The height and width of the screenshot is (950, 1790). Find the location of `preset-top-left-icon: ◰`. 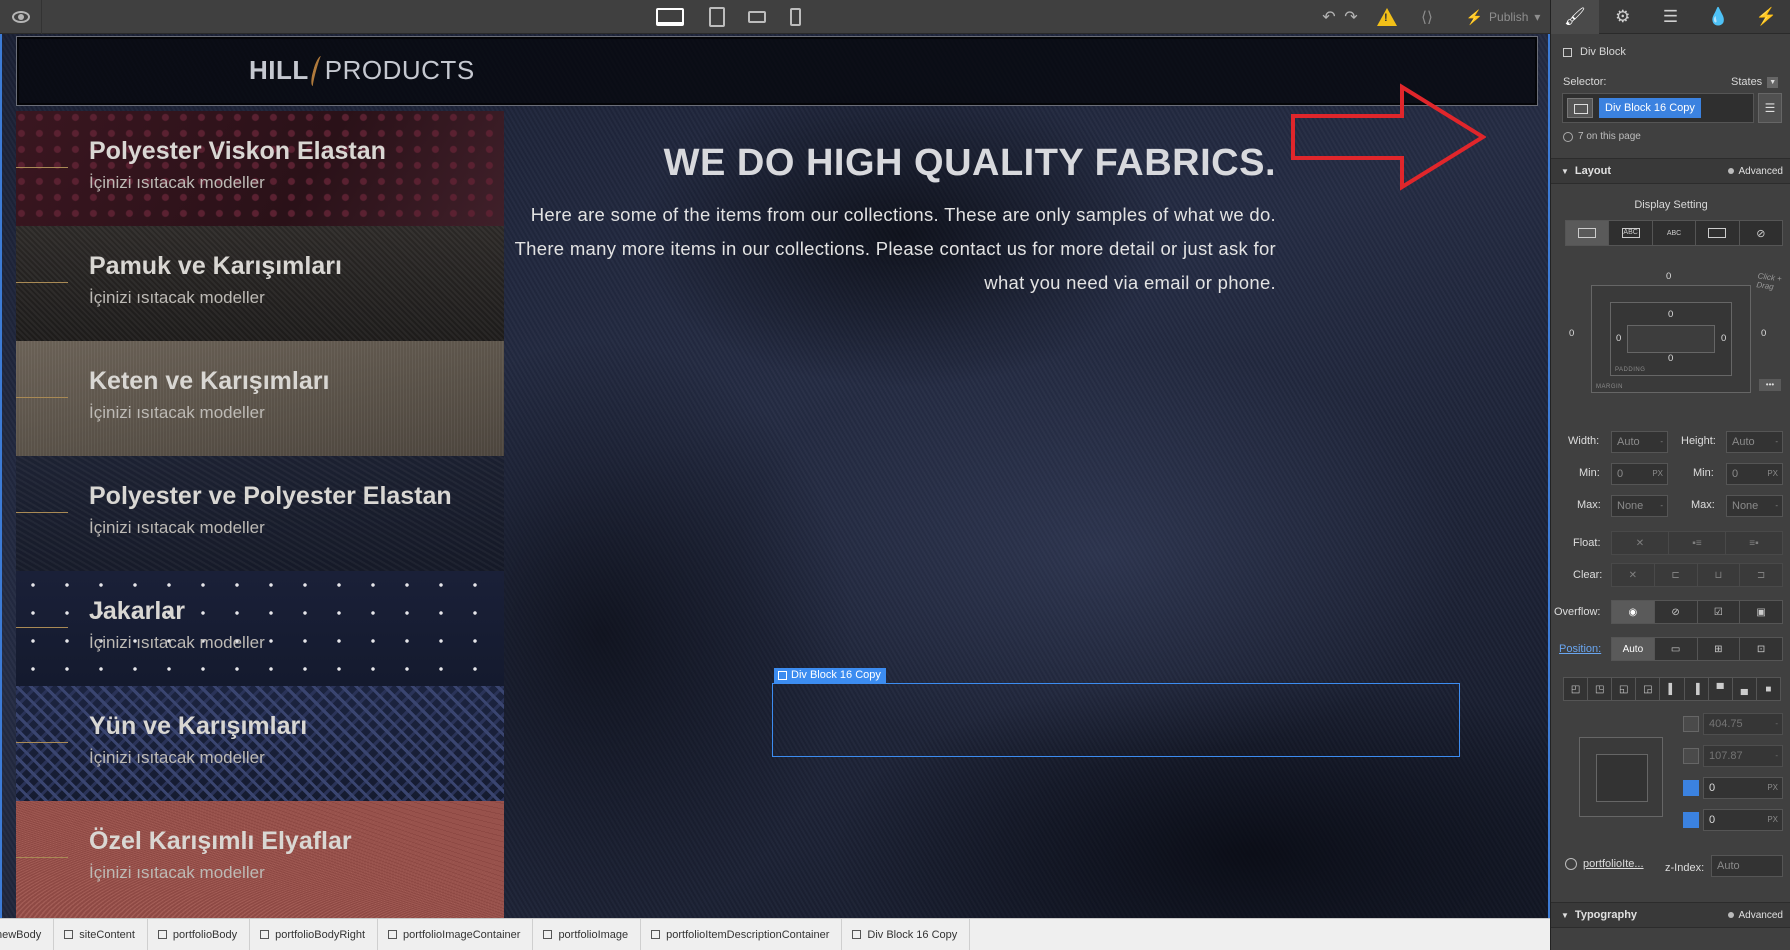

preset-top-left-icon: ◰ is located at coordinates (1576, 689).